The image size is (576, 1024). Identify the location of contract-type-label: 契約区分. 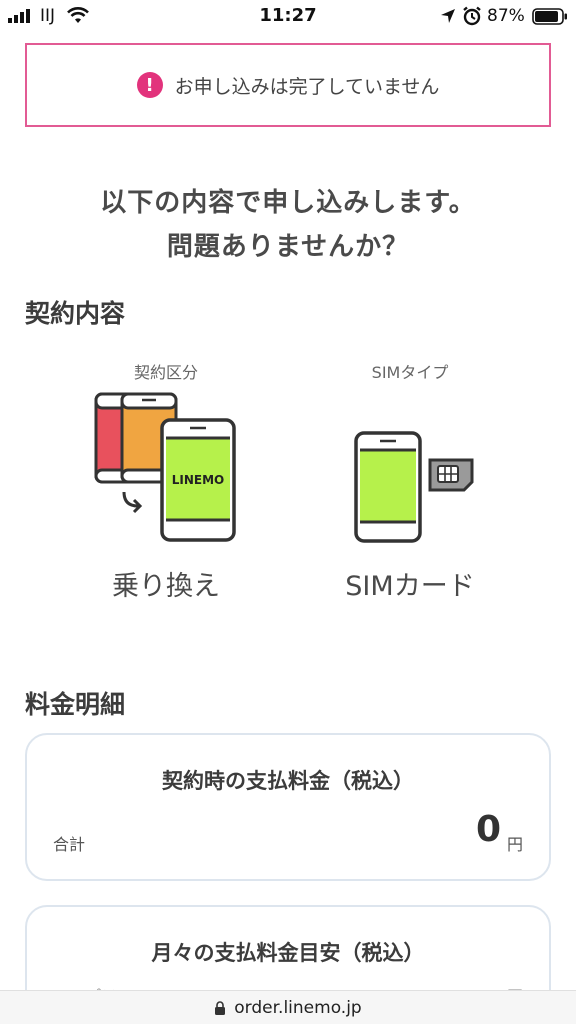
(165, 372).